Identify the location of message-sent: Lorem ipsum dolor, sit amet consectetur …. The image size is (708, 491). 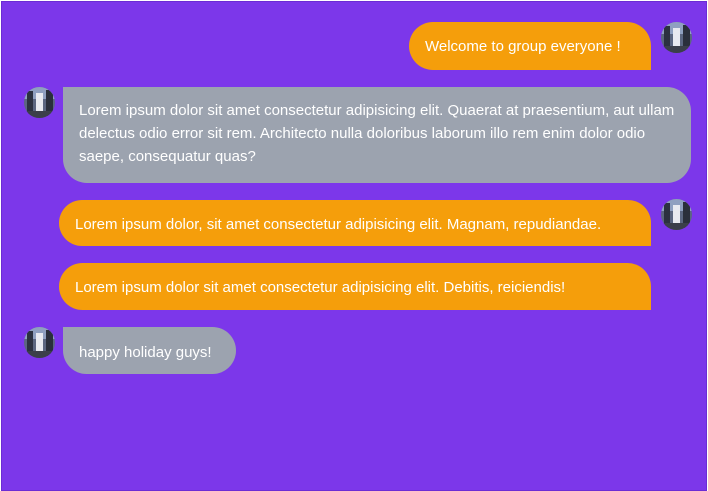
(355, 223).